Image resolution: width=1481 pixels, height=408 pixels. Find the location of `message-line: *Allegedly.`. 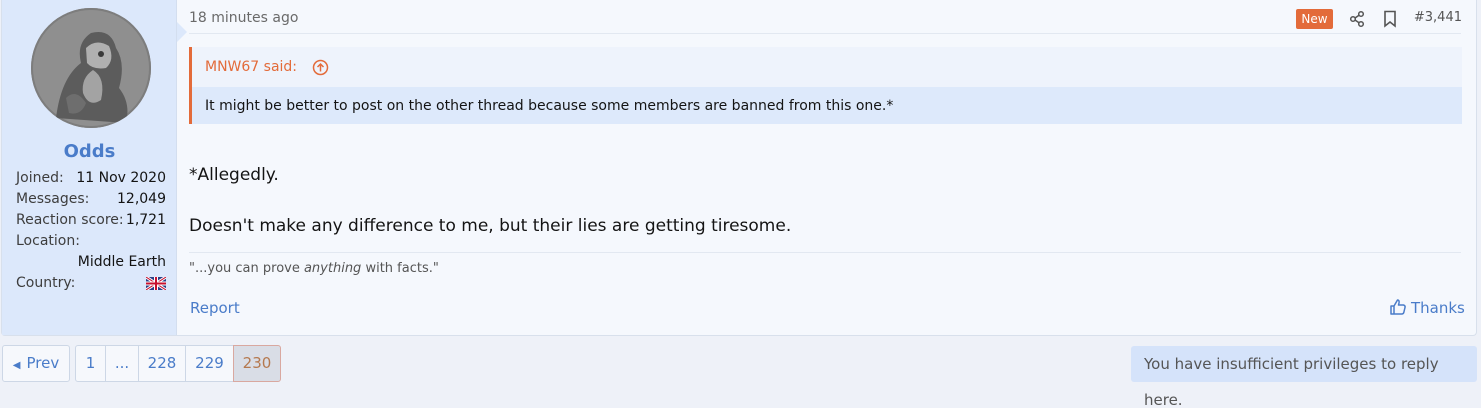

message-line: *Allegedly. is located at coordinates (234, 175).